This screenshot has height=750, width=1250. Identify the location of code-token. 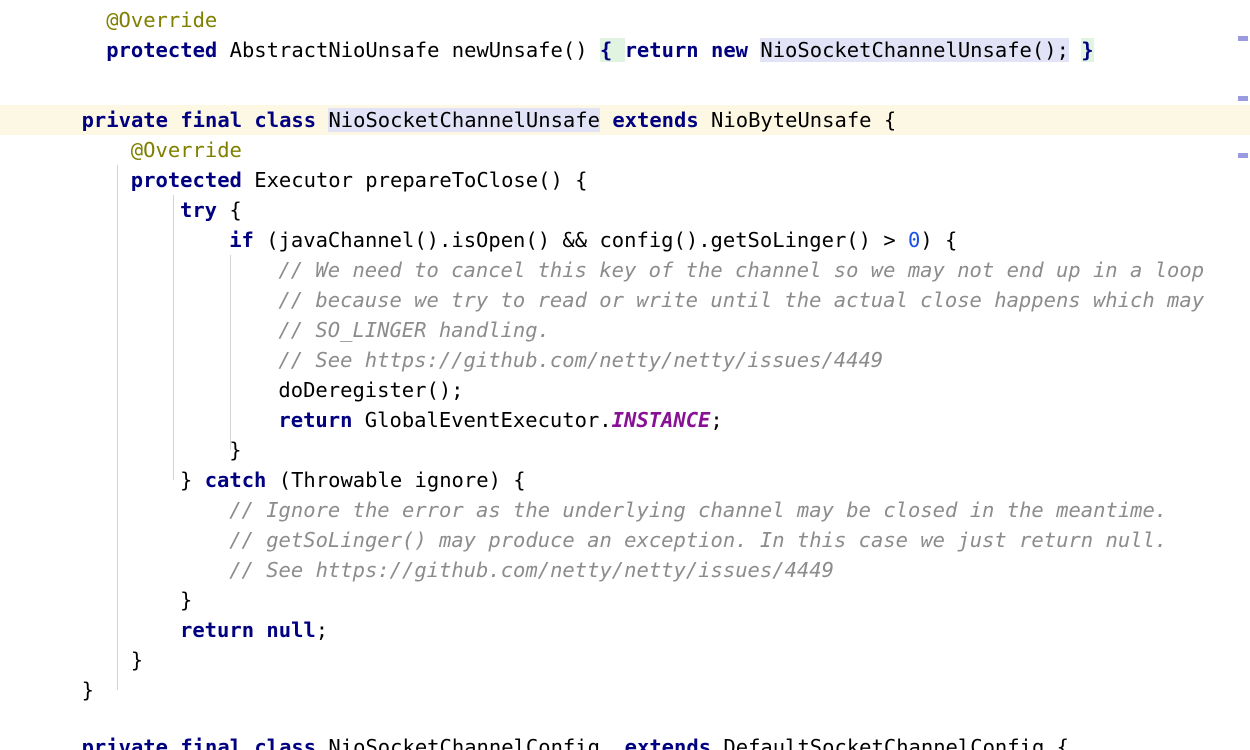
(618, 50).